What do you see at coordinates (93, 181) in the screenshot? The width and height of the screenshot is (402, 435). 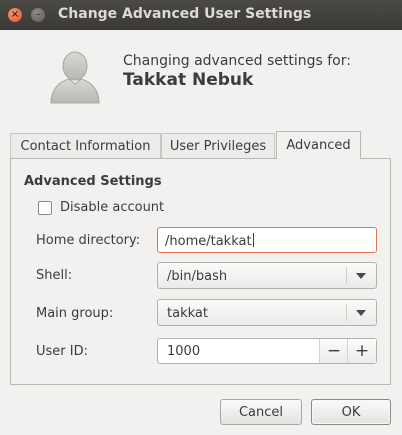 I see `section-title: Advanced Settings` at bounding box center [93, 181].